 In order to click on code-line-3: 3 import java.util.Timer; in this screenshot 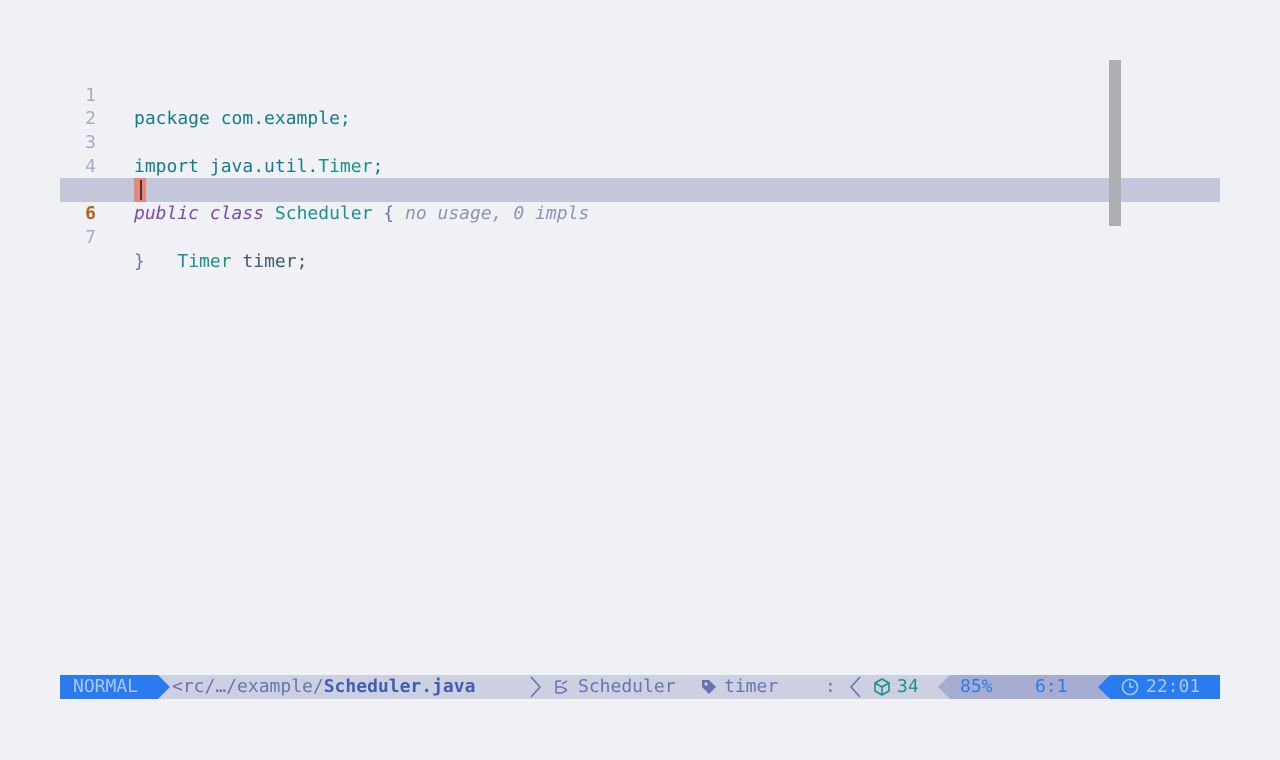, I will do `click(640, 142)`.